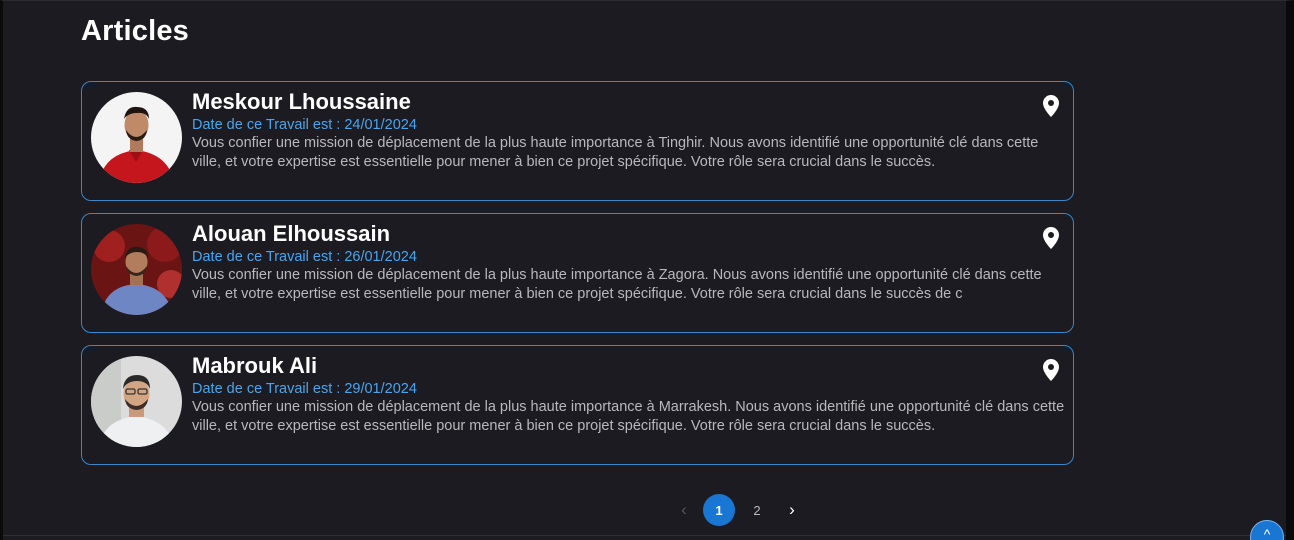  Describe the element at coordinates (255, 365) in the screenshot. I see `author-name: Mabrouk Ali` at that location.